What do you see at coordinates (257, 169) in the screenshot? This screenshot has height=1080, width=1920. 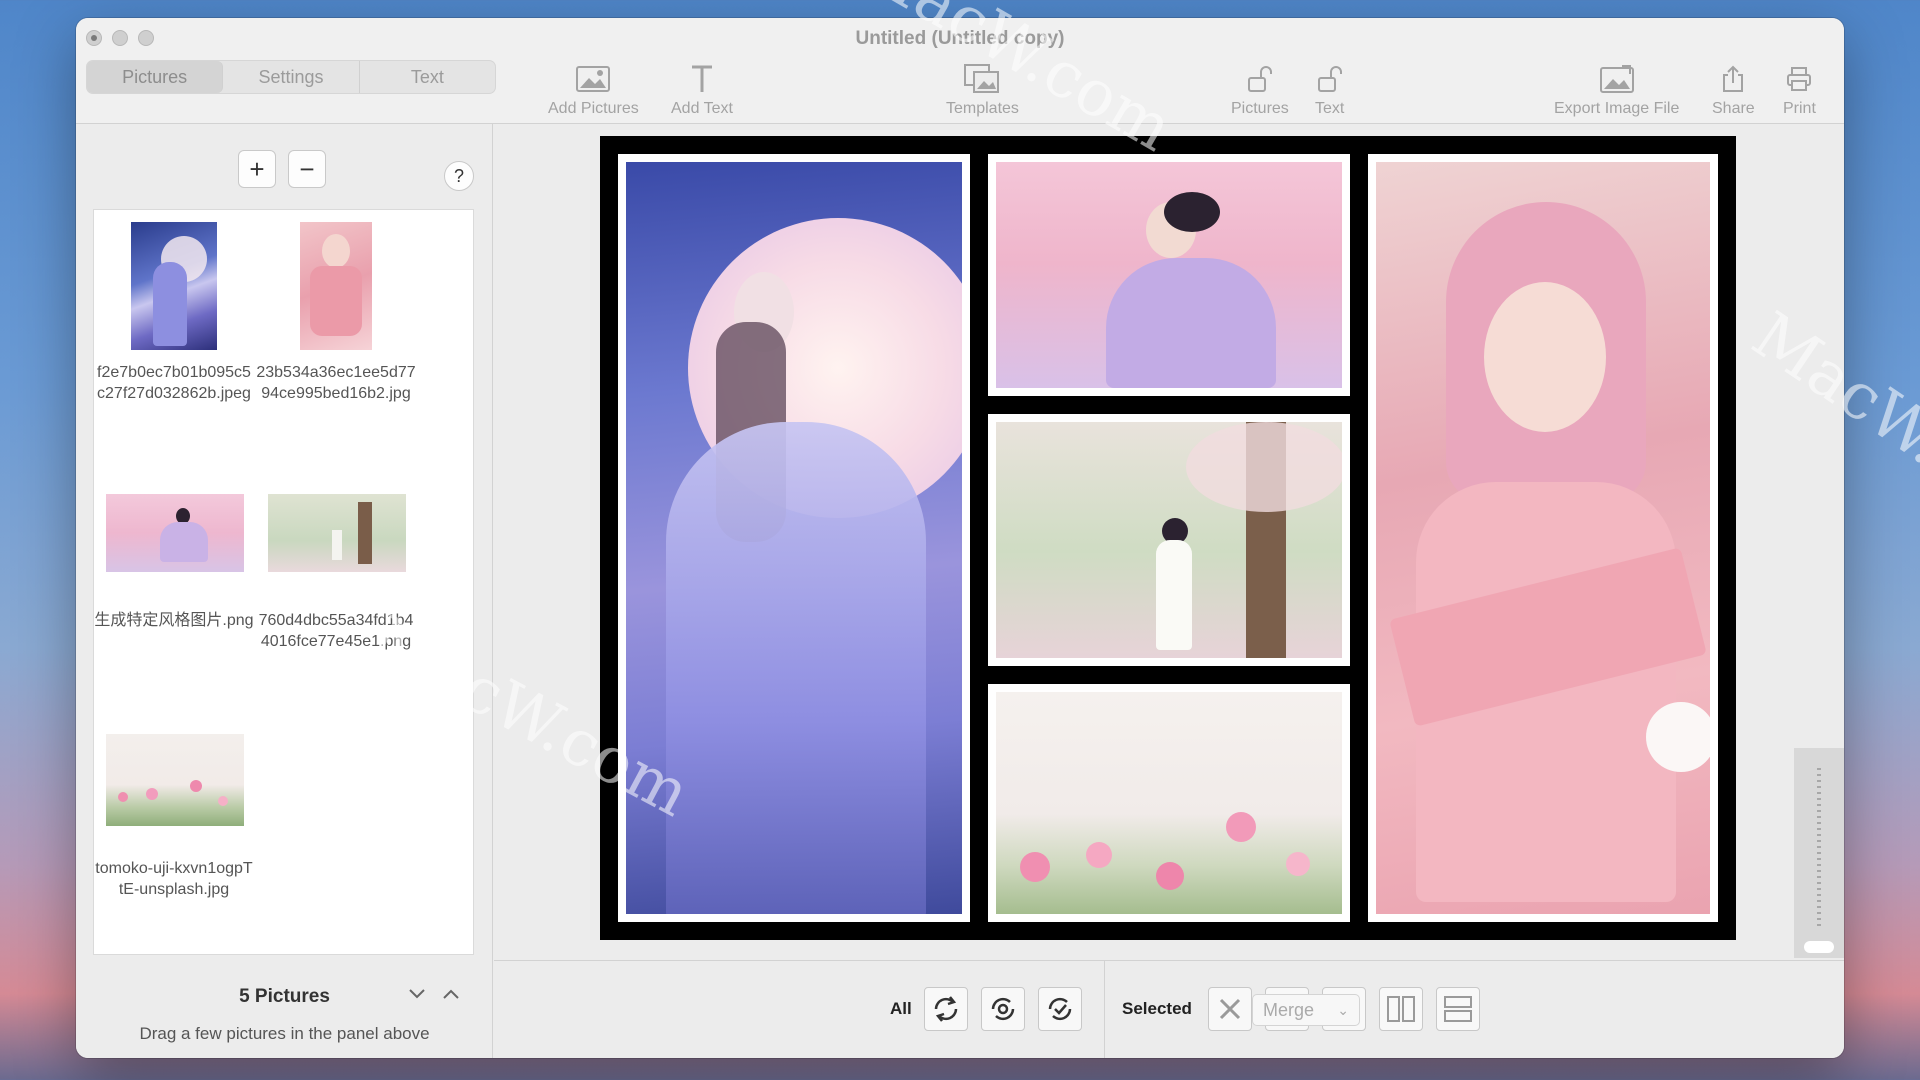 I see `add-picture-button: +` at bounding box center [257, 169].